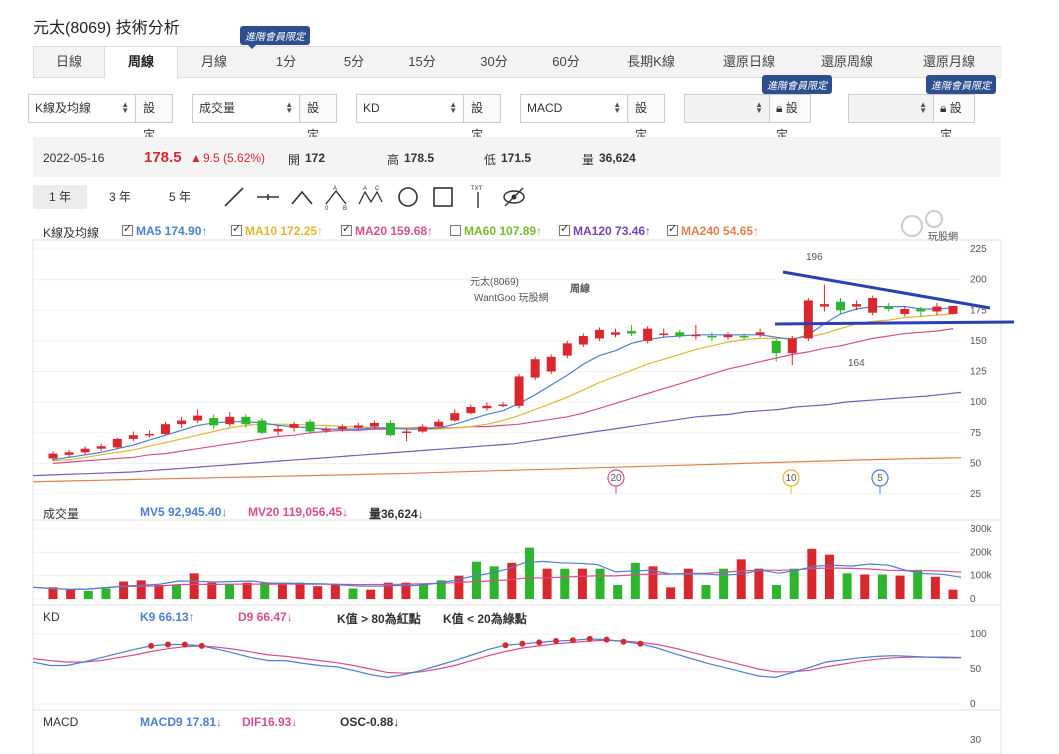  I want to click on ma-marker-label: 20, so click(616, 478).